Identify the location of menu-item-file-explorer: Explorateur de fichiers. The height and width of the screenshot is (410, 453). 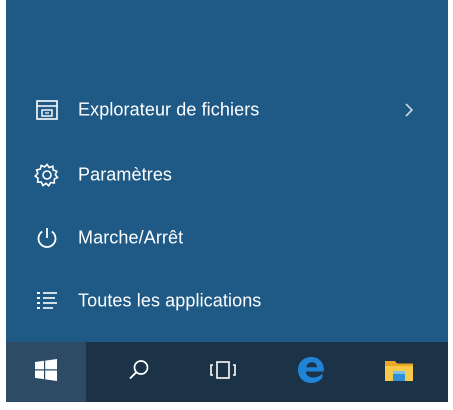
(227, 110).